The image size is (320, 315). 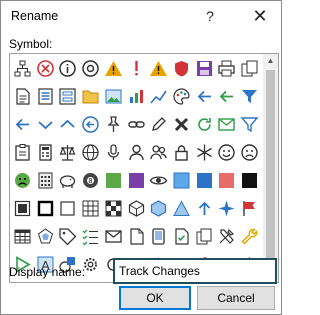 I want to click on page-icon, so click(x=136, y=236).